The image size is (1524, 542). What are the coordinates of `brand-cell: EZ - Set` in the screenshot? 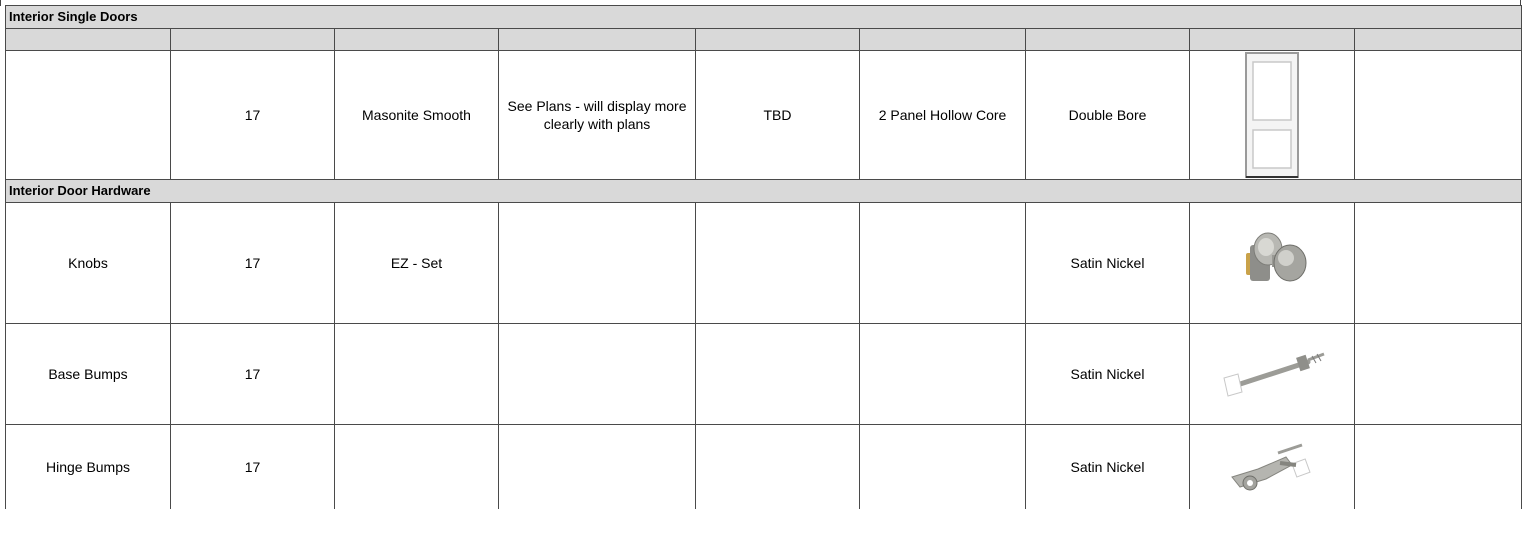 It's located at (416, 263).